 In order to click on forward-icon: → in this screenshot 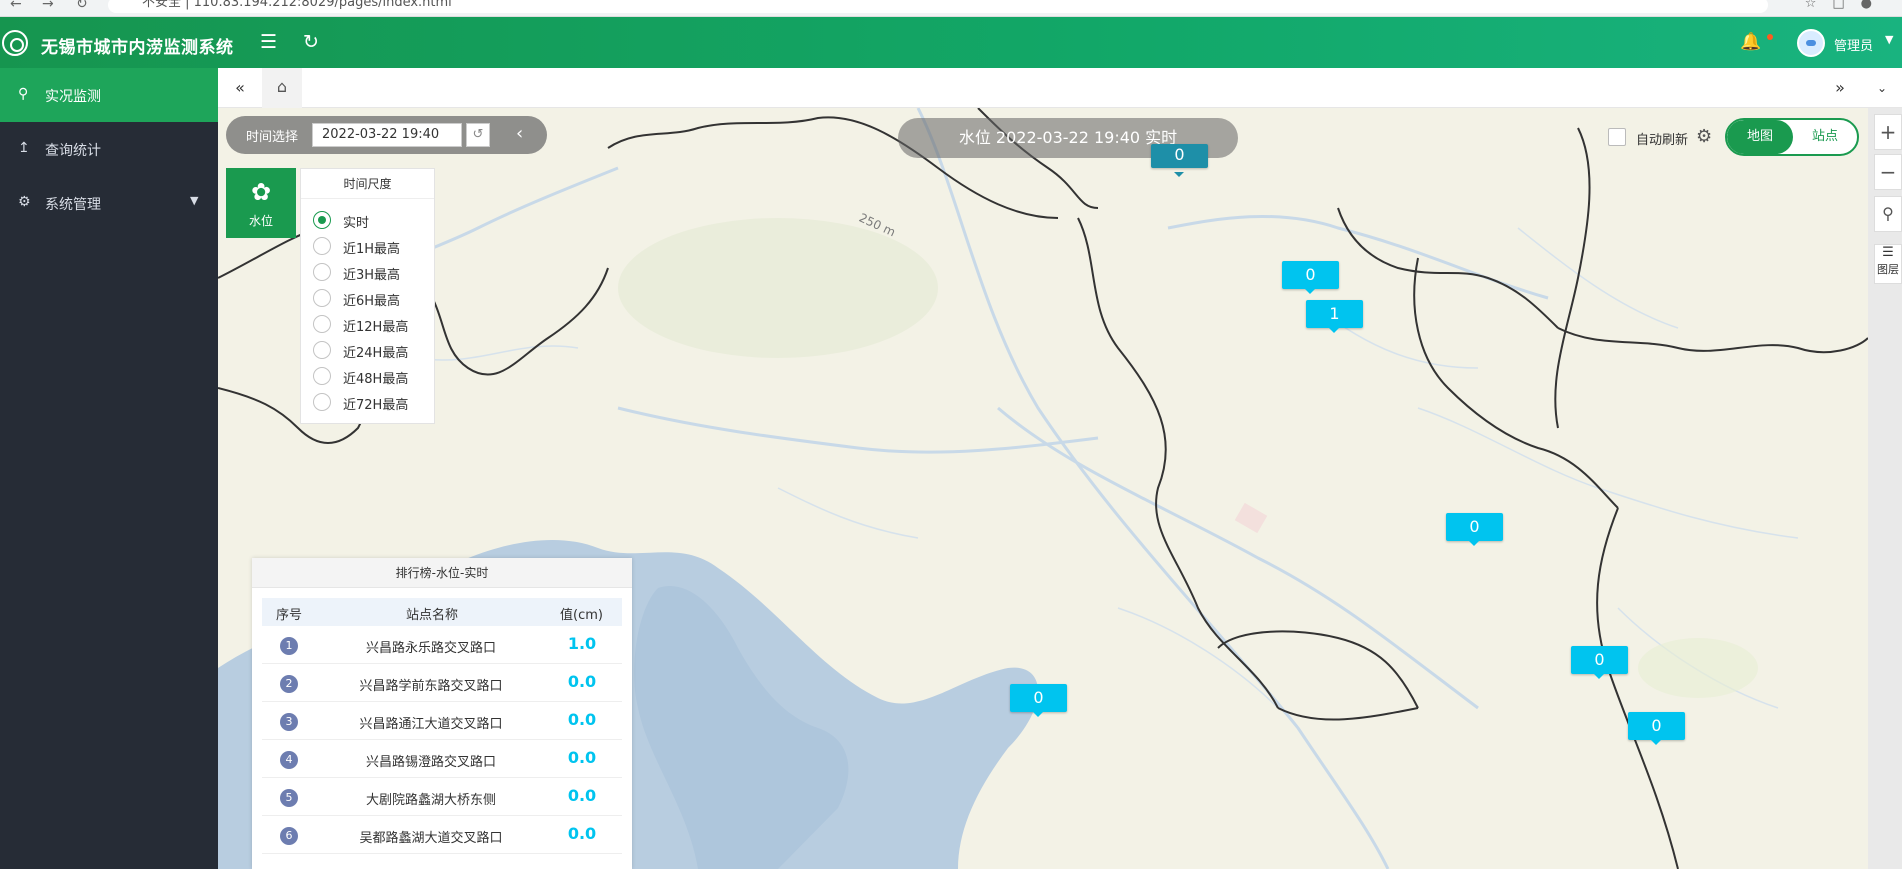, I will do `click(48, 6)`.